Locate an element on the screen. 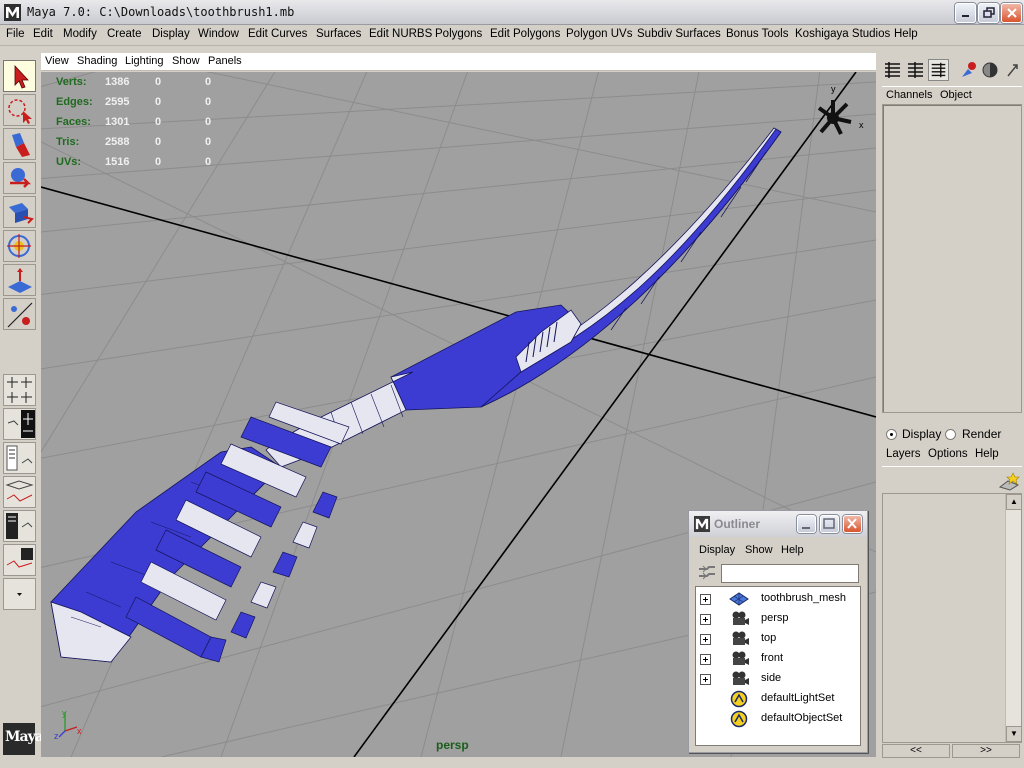 The height and width of the screenshot is (768, 1024). scroll-down-arrow-icon: ▼ is located at coordinates (1014, 734).